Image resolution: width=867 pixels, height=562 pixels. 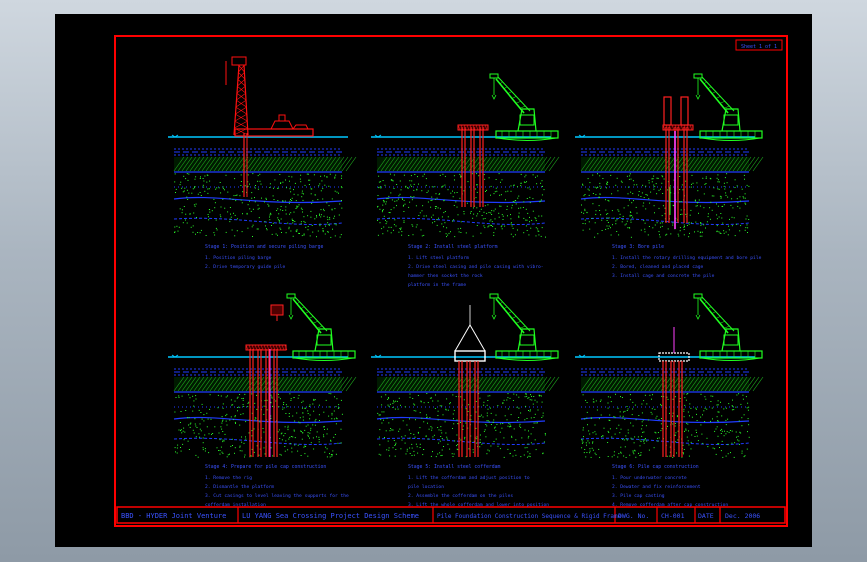 I want to click on rig-head, so click(x=239, y=61).